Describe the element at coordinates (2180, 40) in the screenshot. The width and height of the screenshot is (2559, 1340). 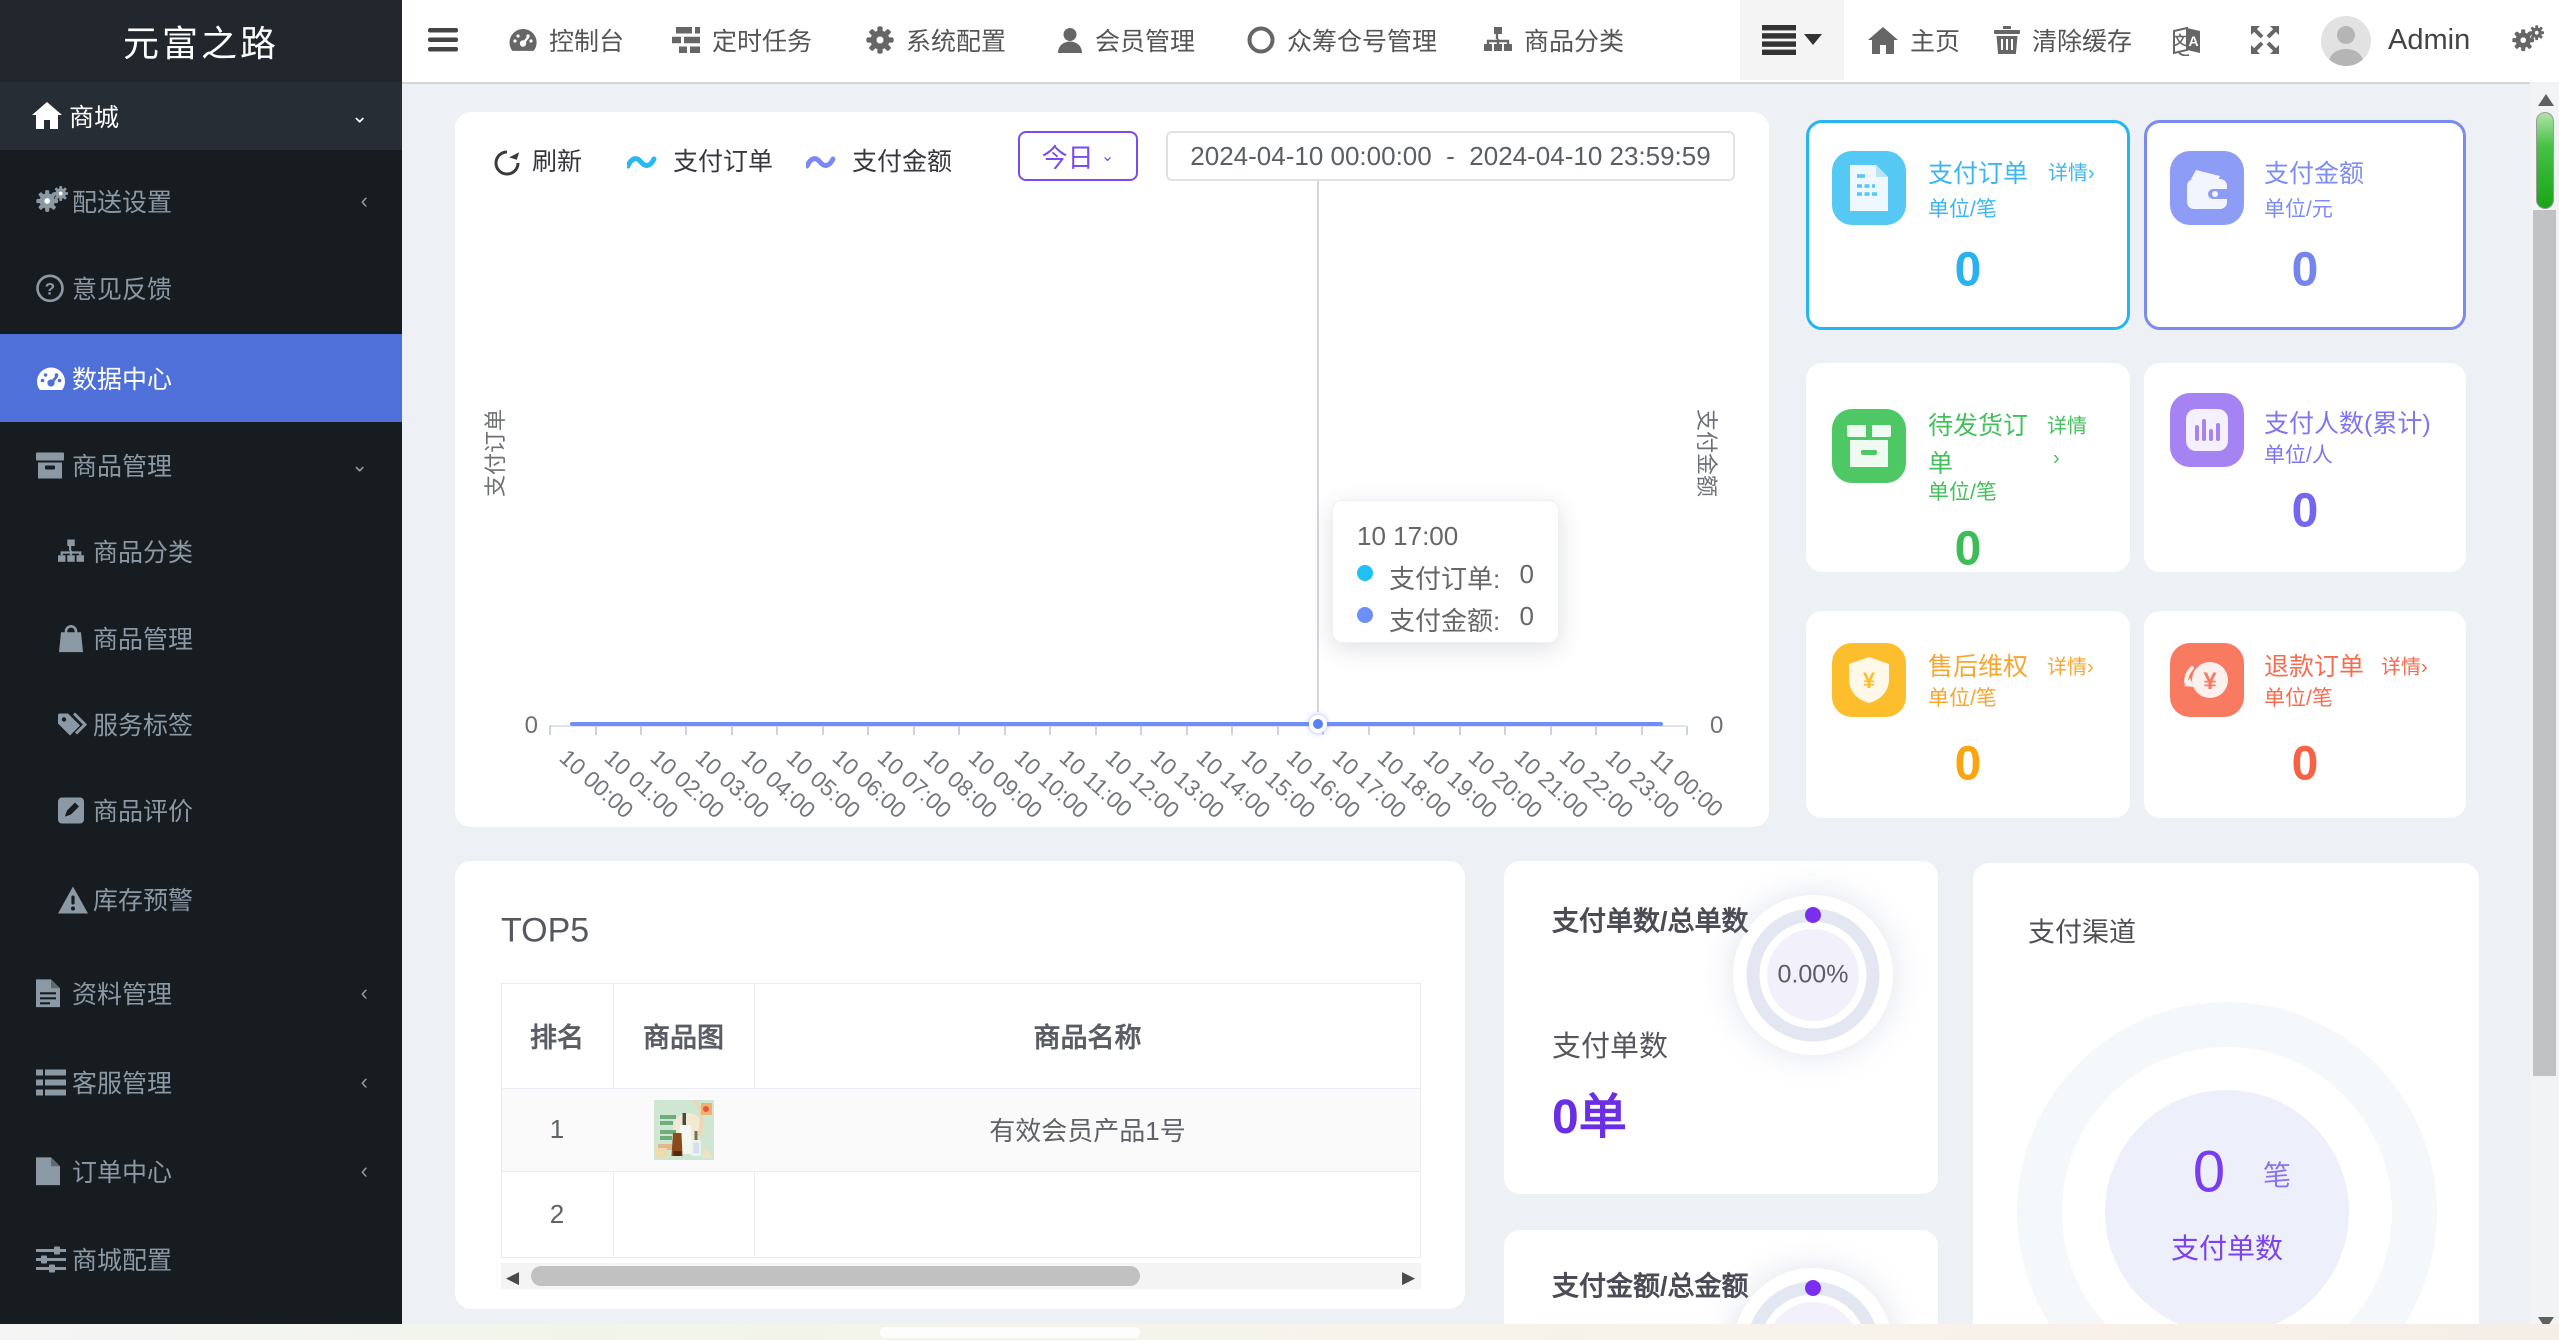
I see `svg-text: 文` at that location.